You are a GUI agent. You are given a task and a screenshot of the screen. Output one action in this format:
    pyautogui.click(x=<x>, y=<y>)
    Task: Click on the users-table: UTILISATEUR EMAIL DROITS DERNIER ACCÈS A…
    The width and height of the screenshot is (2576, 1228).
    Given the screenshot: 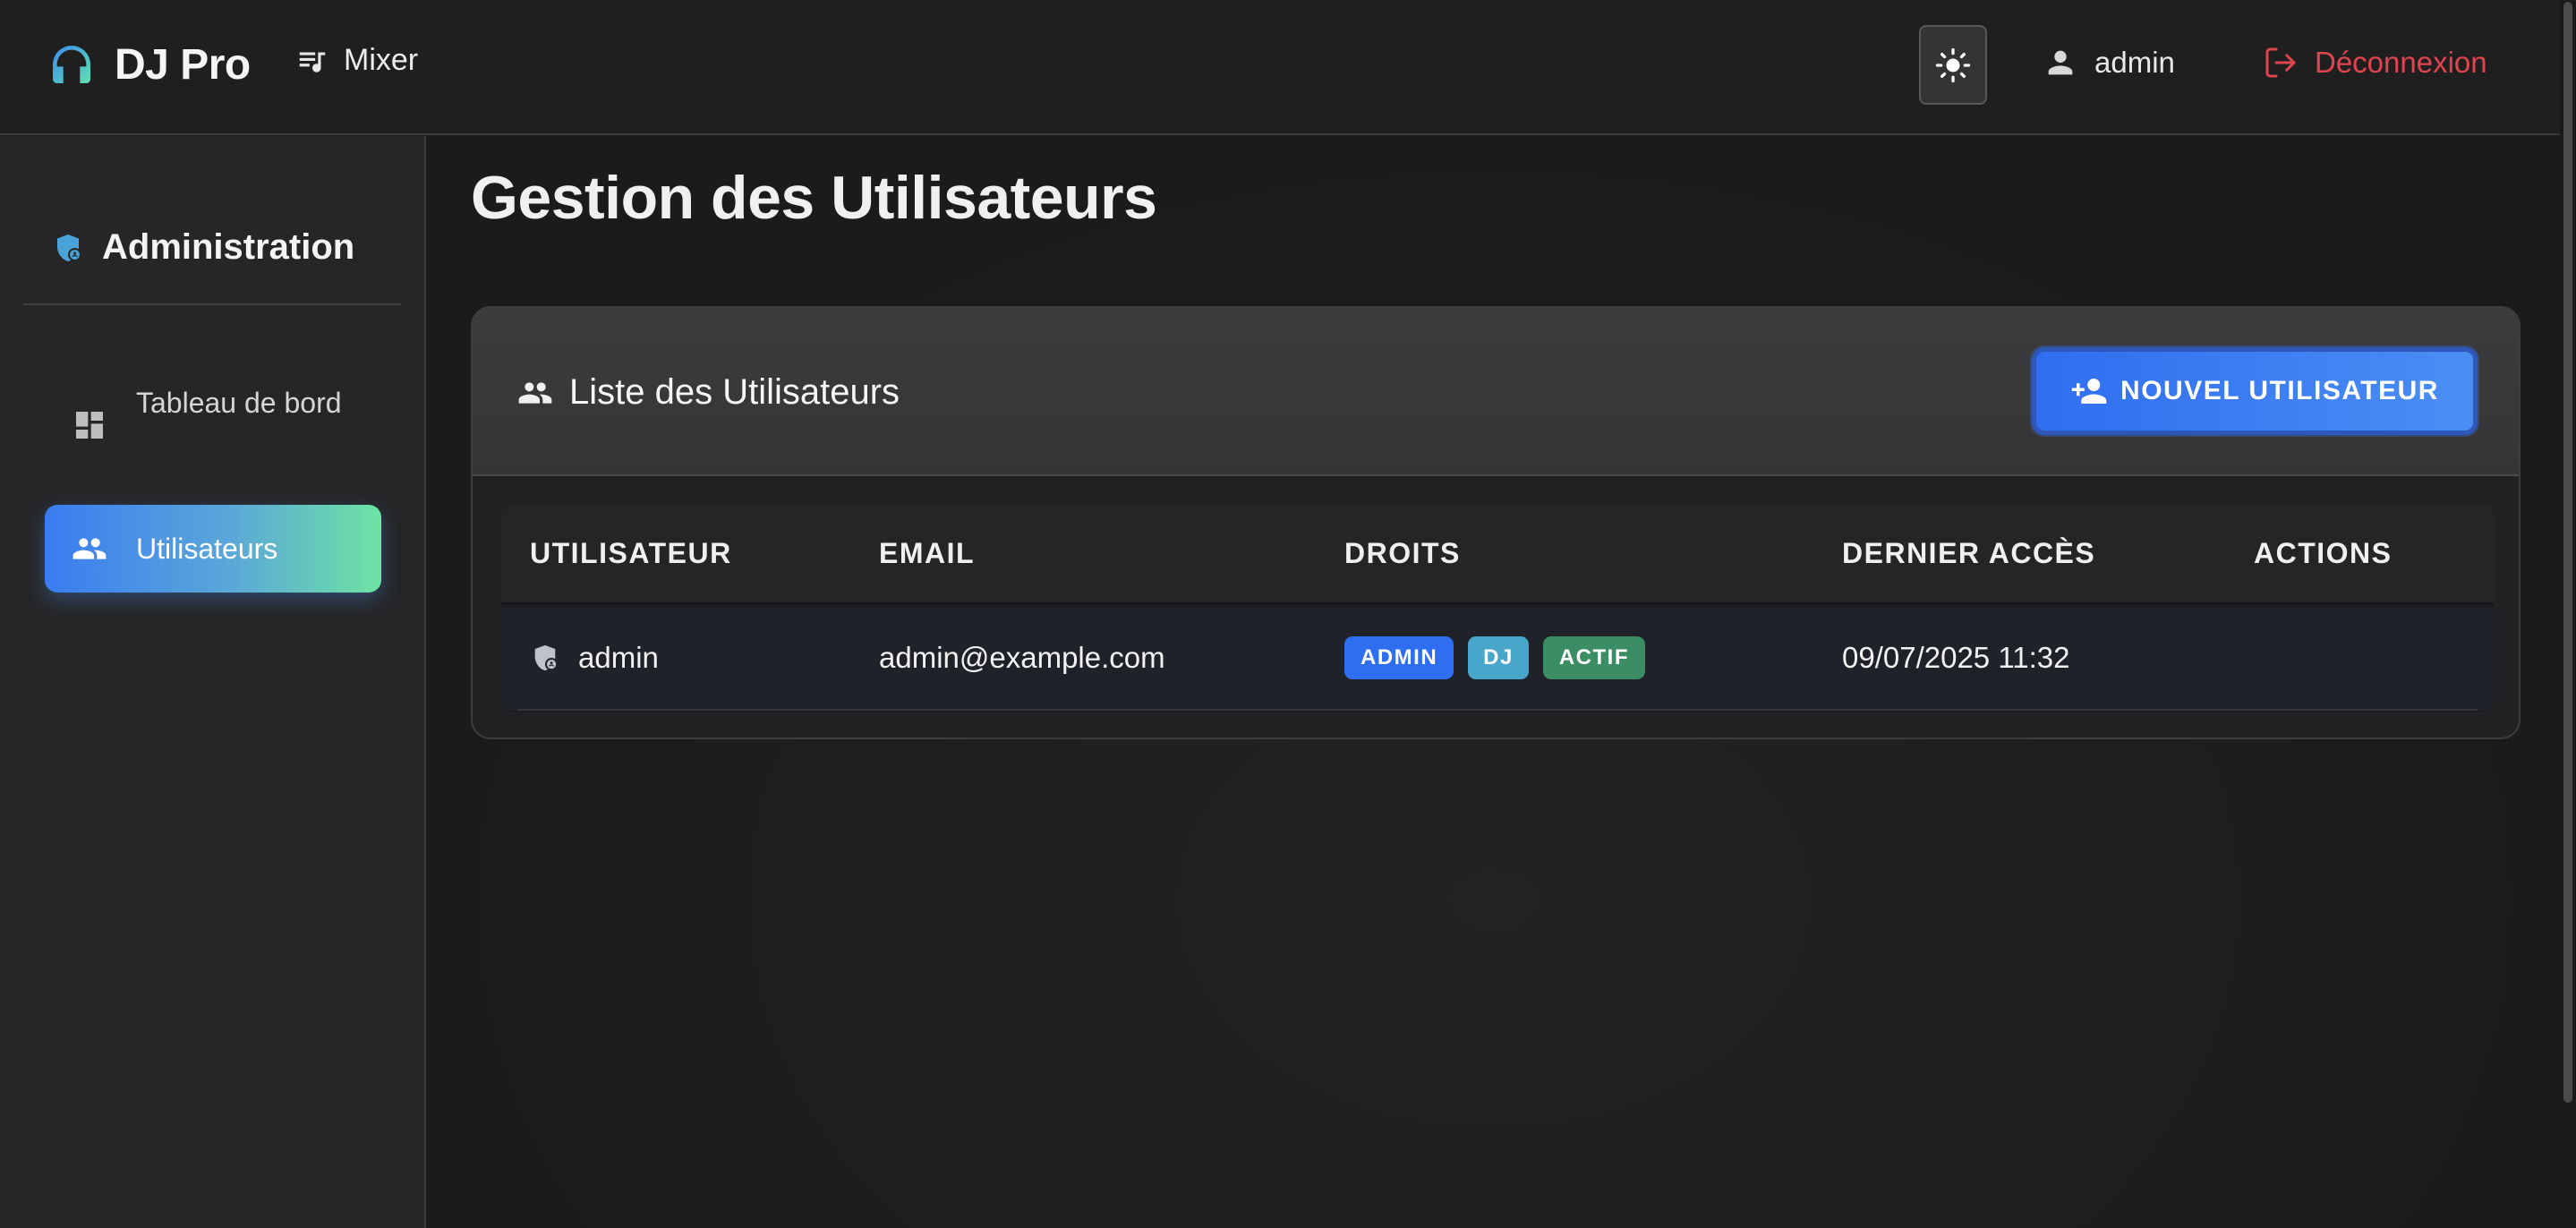 What is the action you would take?
    pyautogui.click(x=1497, y=607)
    